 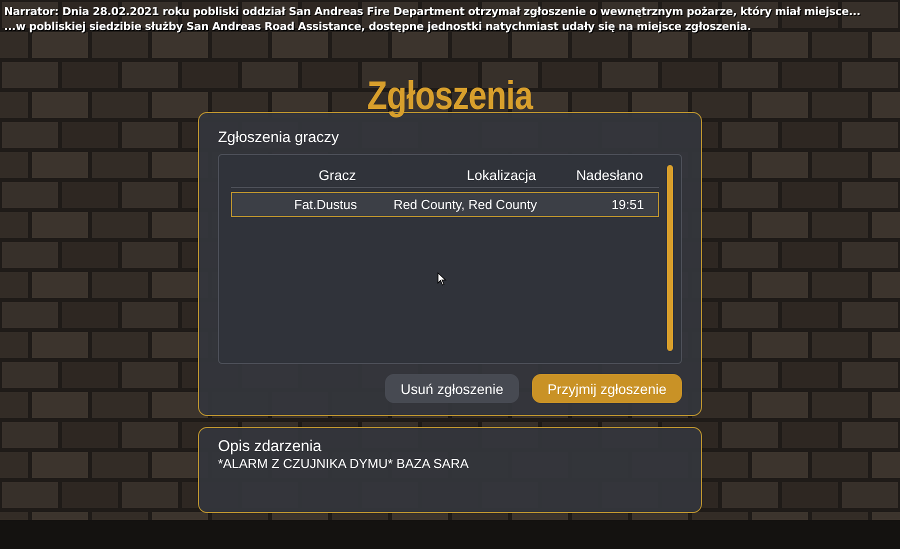 I want to click on panel-heading: Opis zdarzenia, so click(x=270, y=447).